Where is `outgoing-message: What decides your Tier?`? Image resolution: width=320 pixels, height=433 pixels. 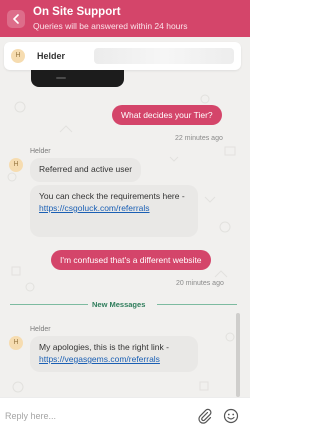
outgoing-message: What decides your Tier? is located at coordinates (167, 115).